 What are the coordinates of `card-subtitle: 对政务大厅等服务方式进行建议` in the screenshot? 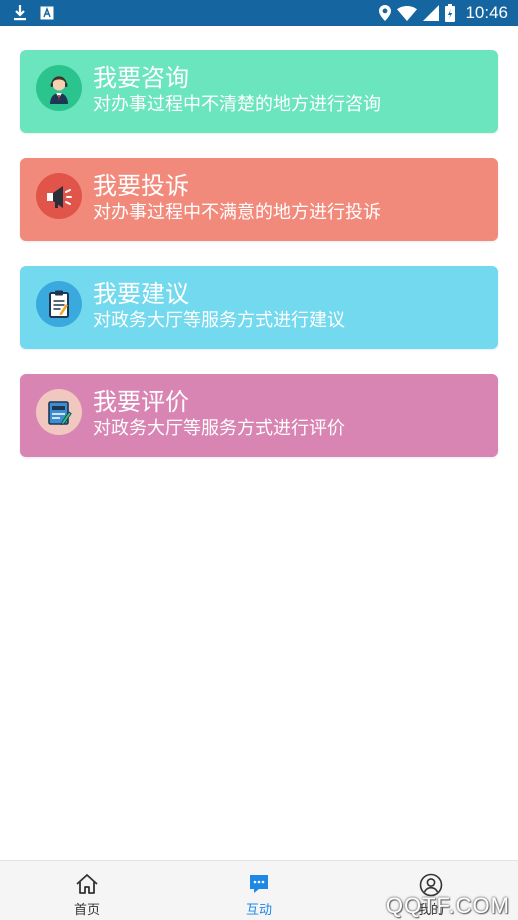 It's located at (219, 320).